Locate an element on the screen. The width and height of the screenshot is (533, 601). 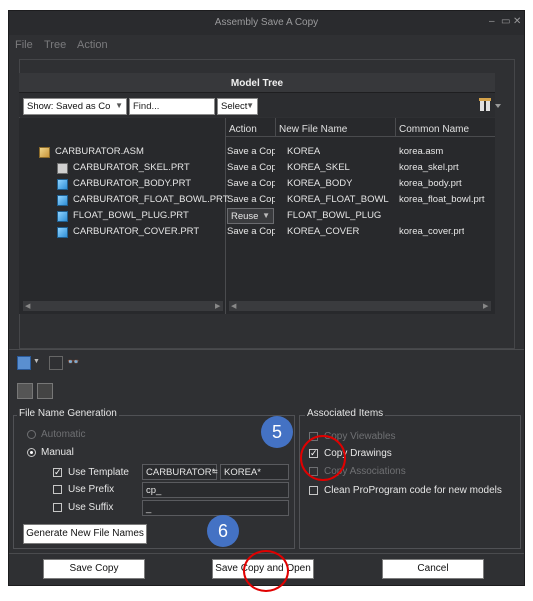
model-tree-toolbar: Show: Saved as Co ▼ Find... Select ▼ is located at coordinates (260, 105).